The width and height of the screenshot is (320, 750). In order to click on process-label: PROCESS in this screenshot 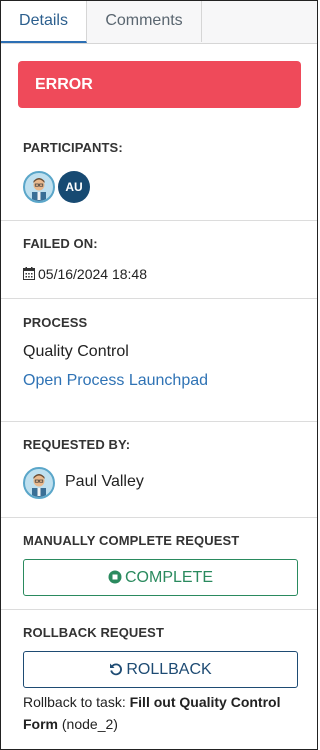, I will do `click(55, 322)`.